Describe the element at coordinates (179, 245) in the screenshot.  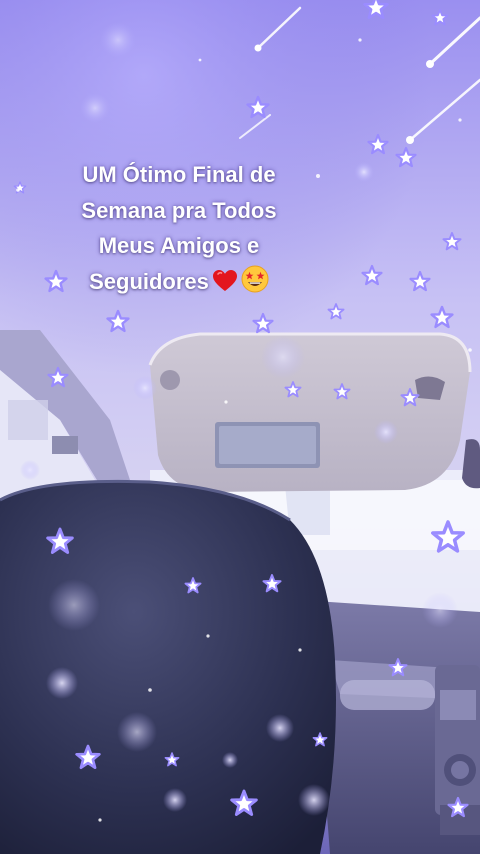
I see `caption-line-3: Meus Amigos e` at that location.